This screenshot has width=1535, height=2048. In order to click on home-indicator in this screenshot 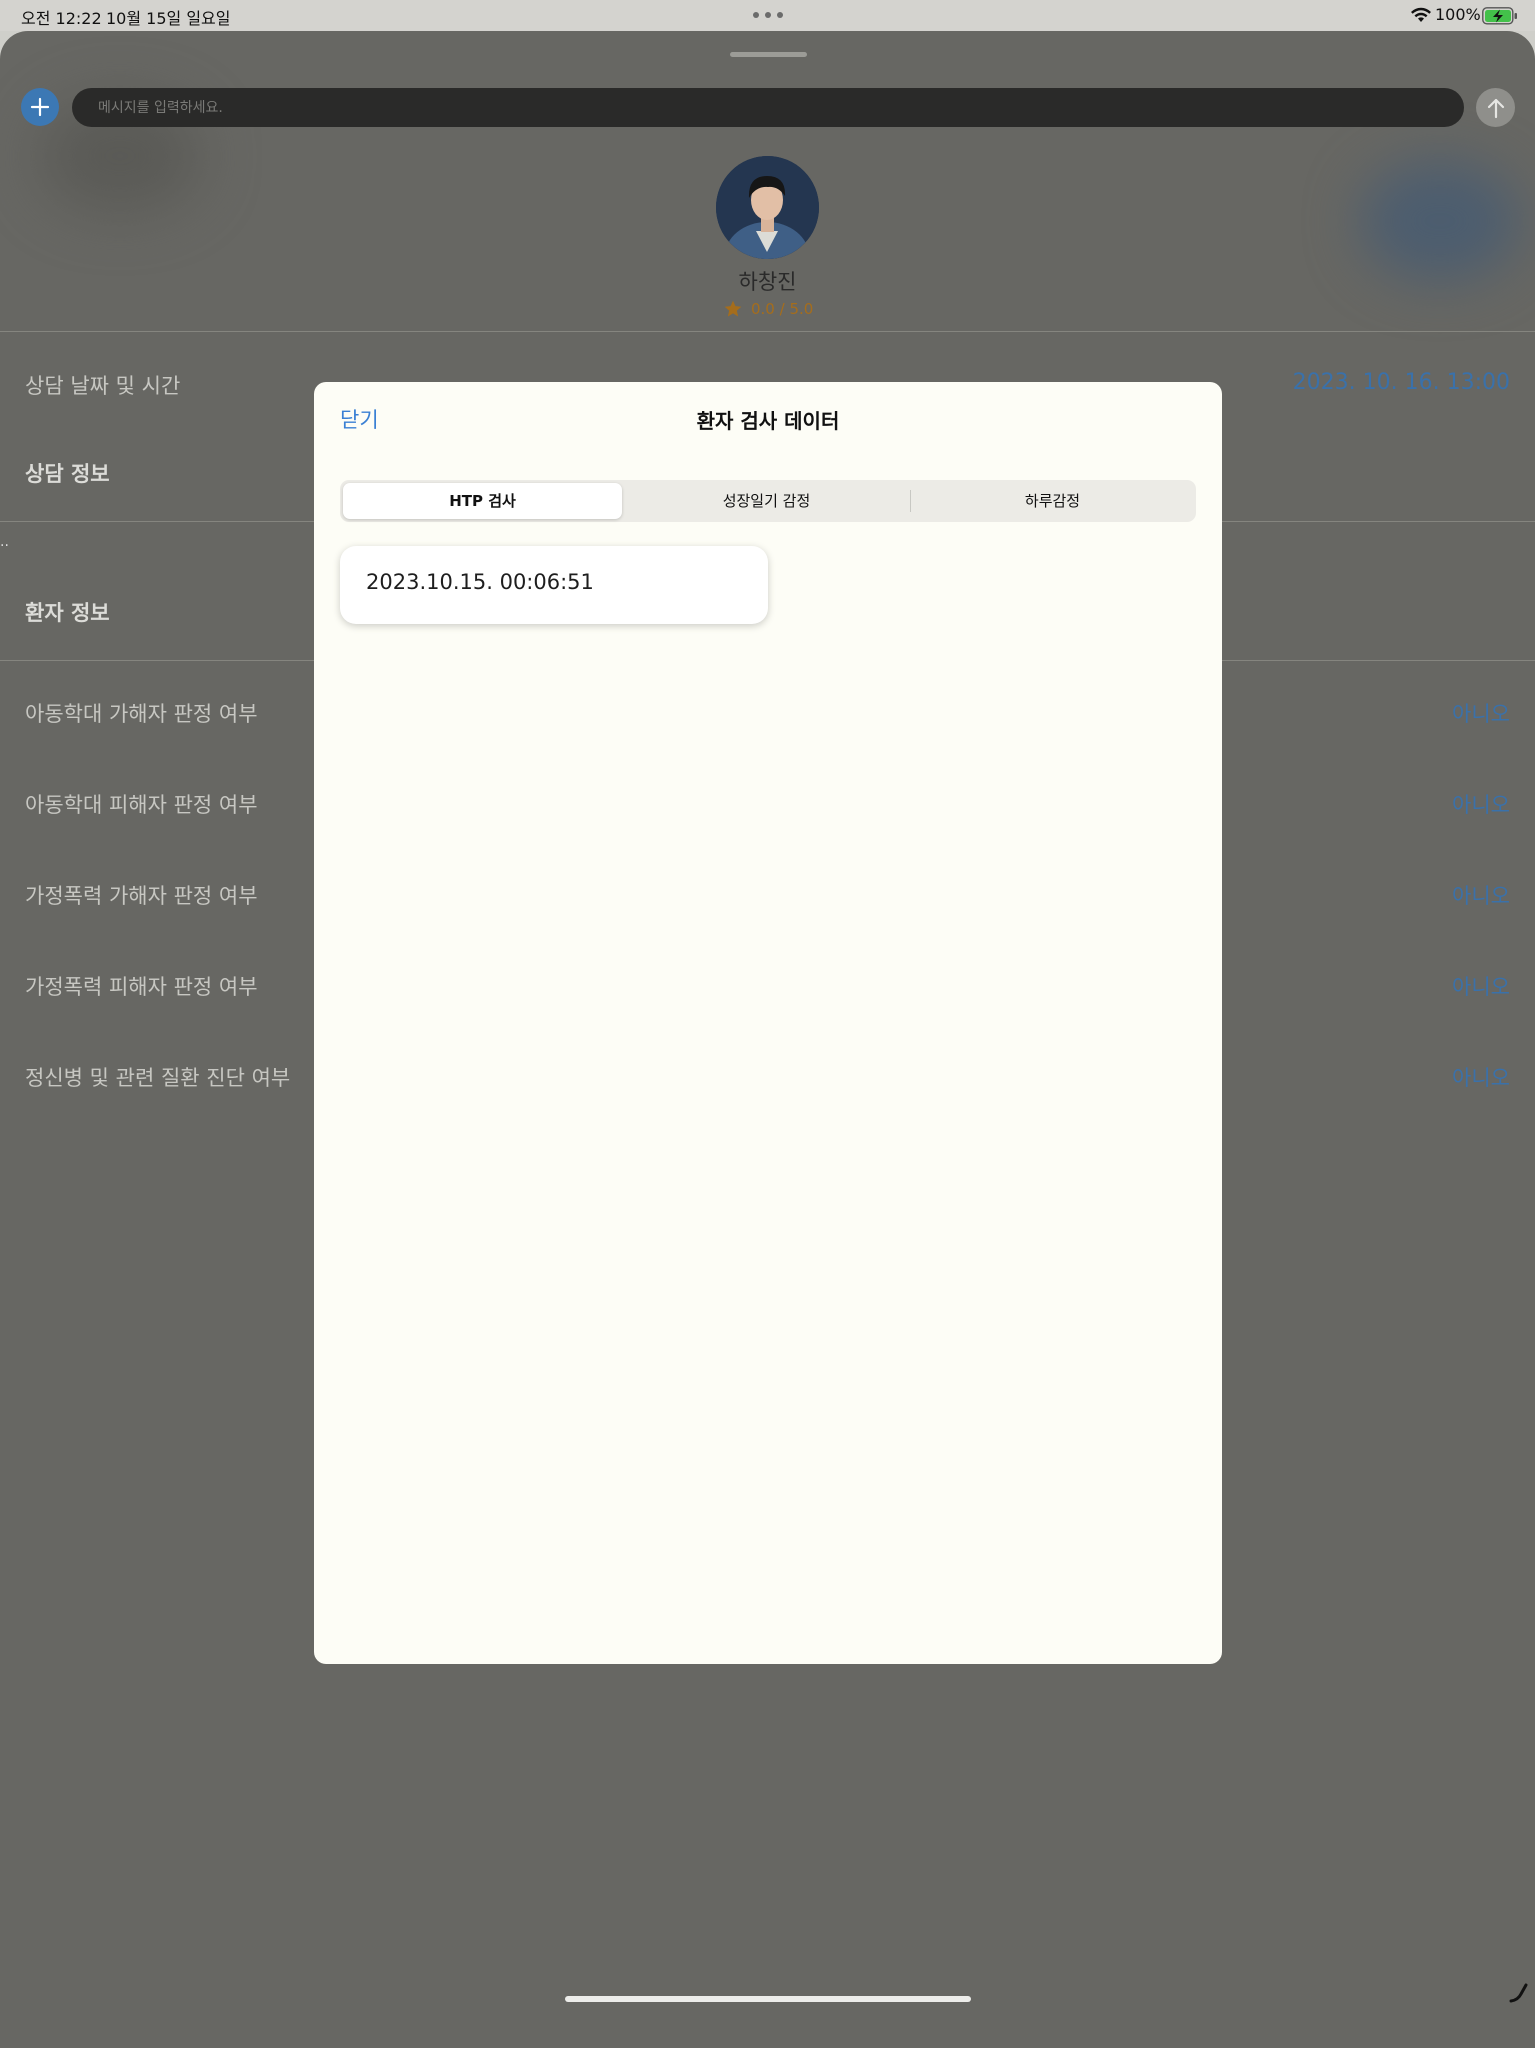, I will do `click(768, 1999)`.